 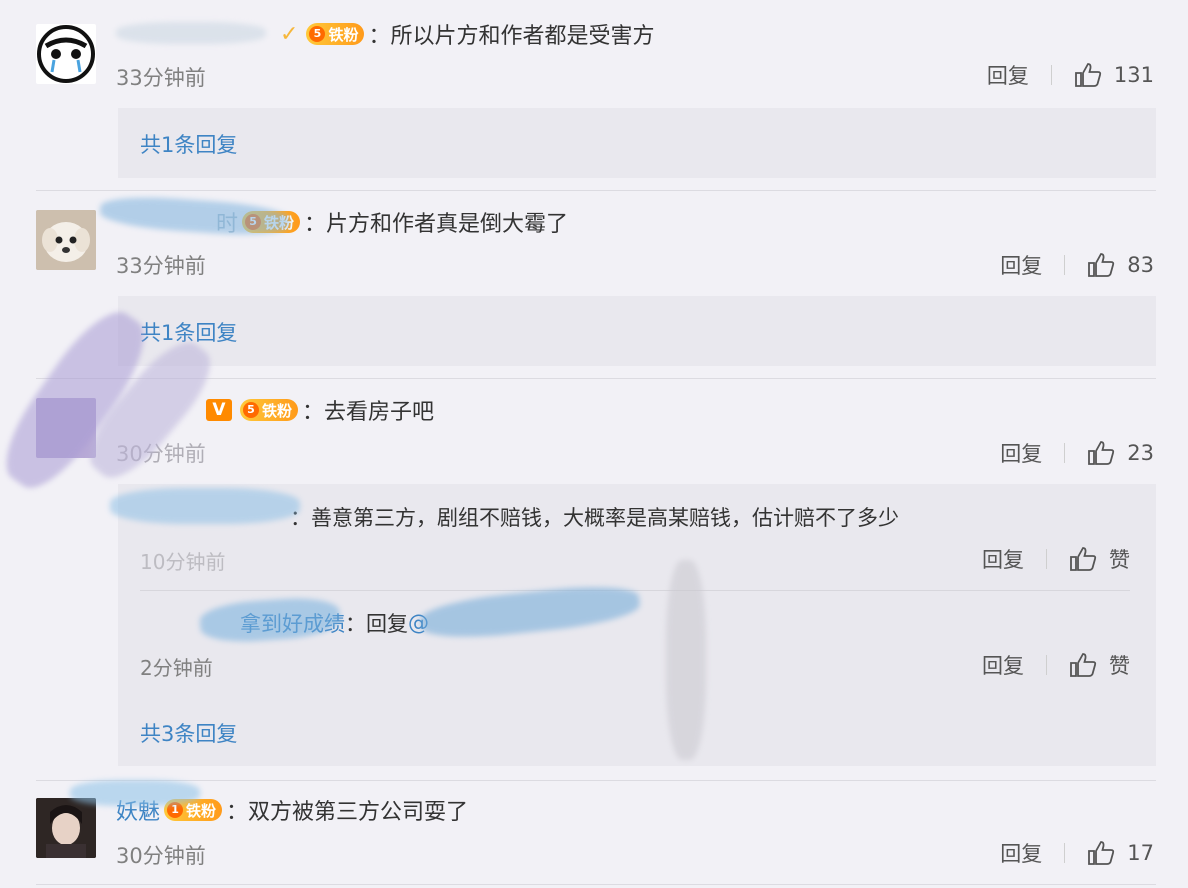 I want to click on username: 妖魅, so click(x=138, y=810).